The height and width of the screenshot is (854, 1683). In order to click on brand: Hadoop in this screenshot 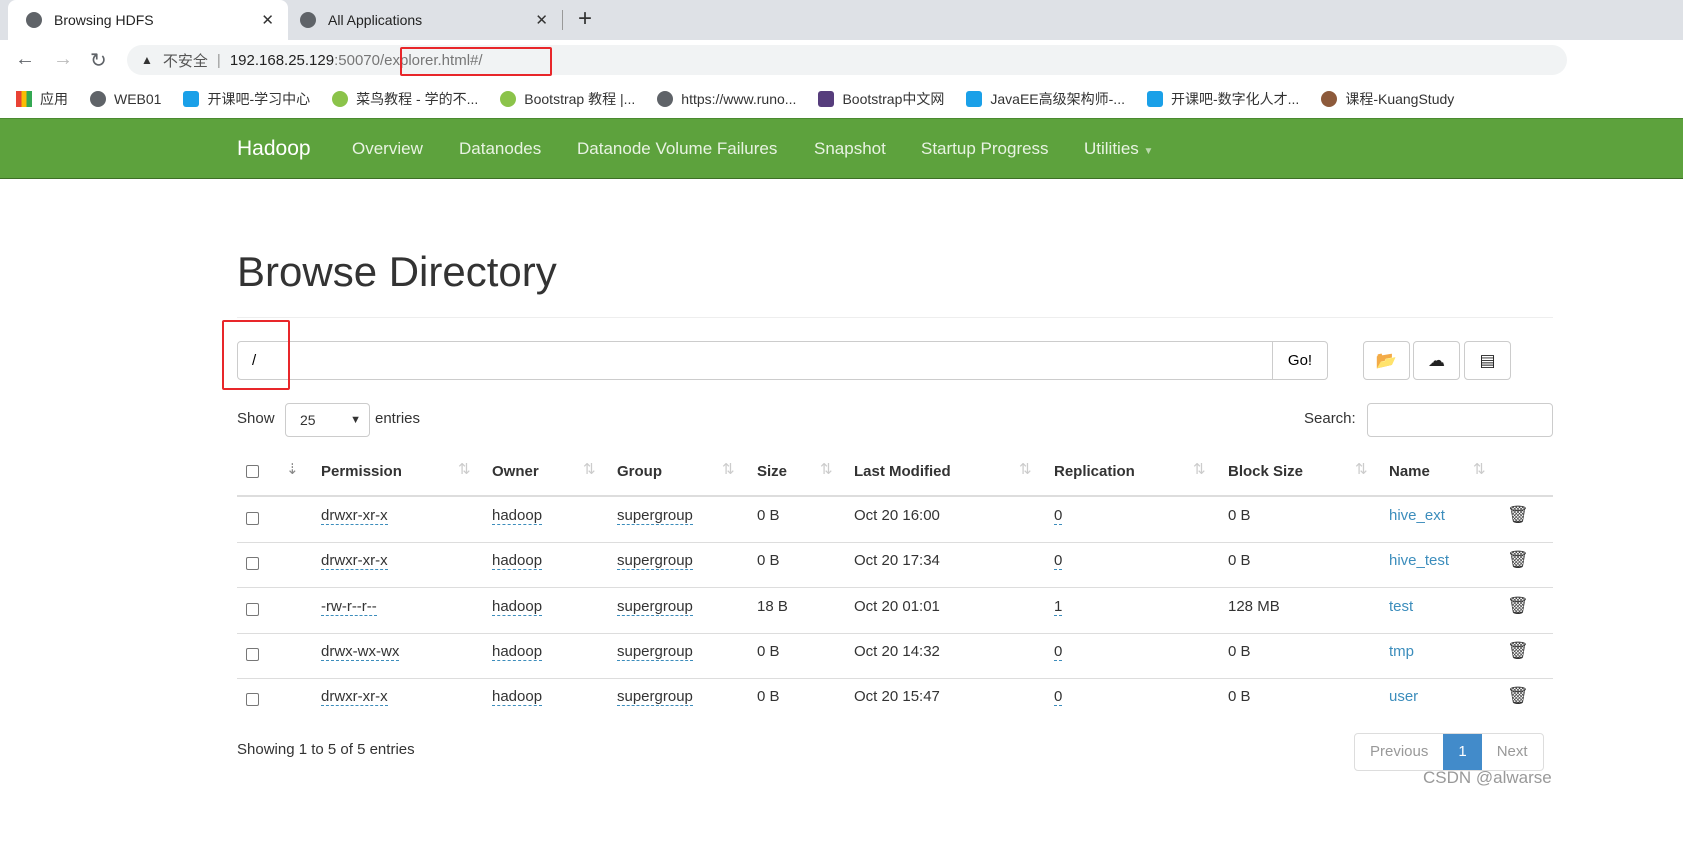, I will do `click(274, 149)`.